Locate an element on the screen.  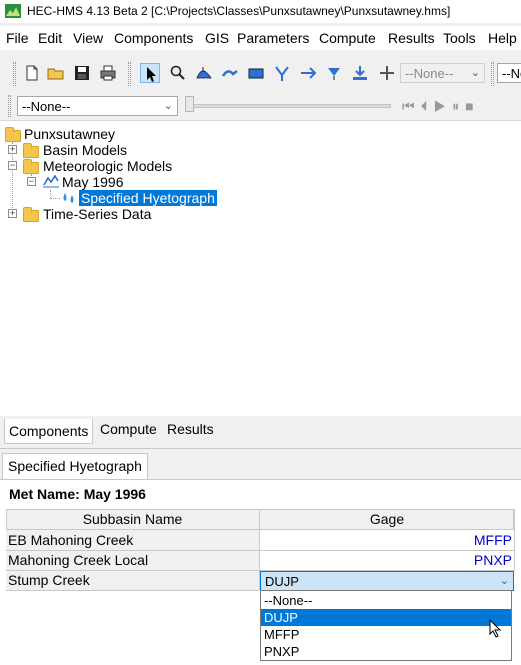
menu-gis: GIS is located at coordinates (217, 38).